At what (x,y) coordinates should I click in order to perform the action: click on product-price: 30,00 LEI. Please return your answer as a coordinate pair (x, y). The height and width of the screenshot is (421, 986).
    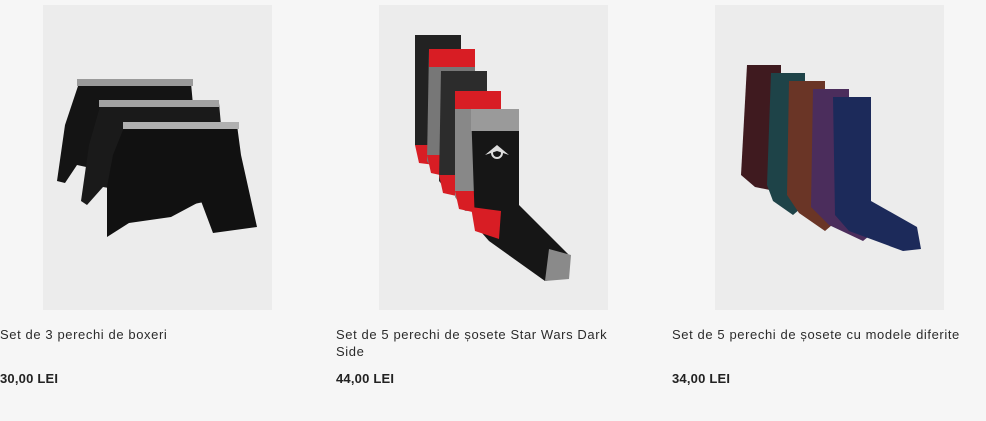
    Looking at the image, I should click on (29, 378).